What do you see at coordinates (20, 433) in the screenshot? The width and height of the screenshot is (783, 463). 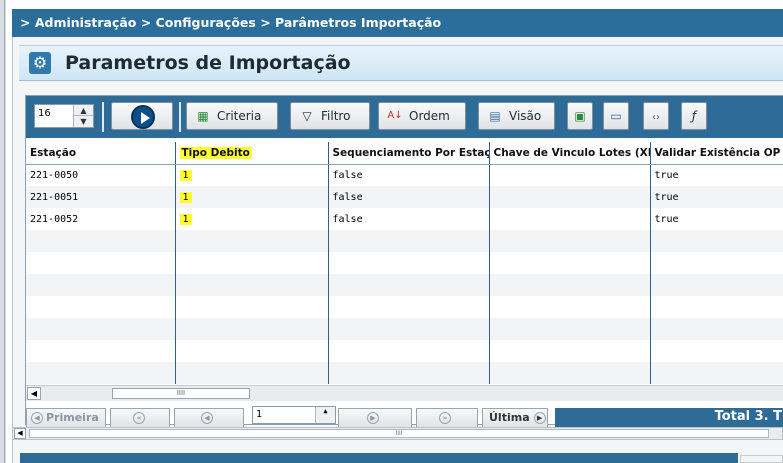 I see `page-scroll-left-icon: ◀` at bounding box center [20, 433].